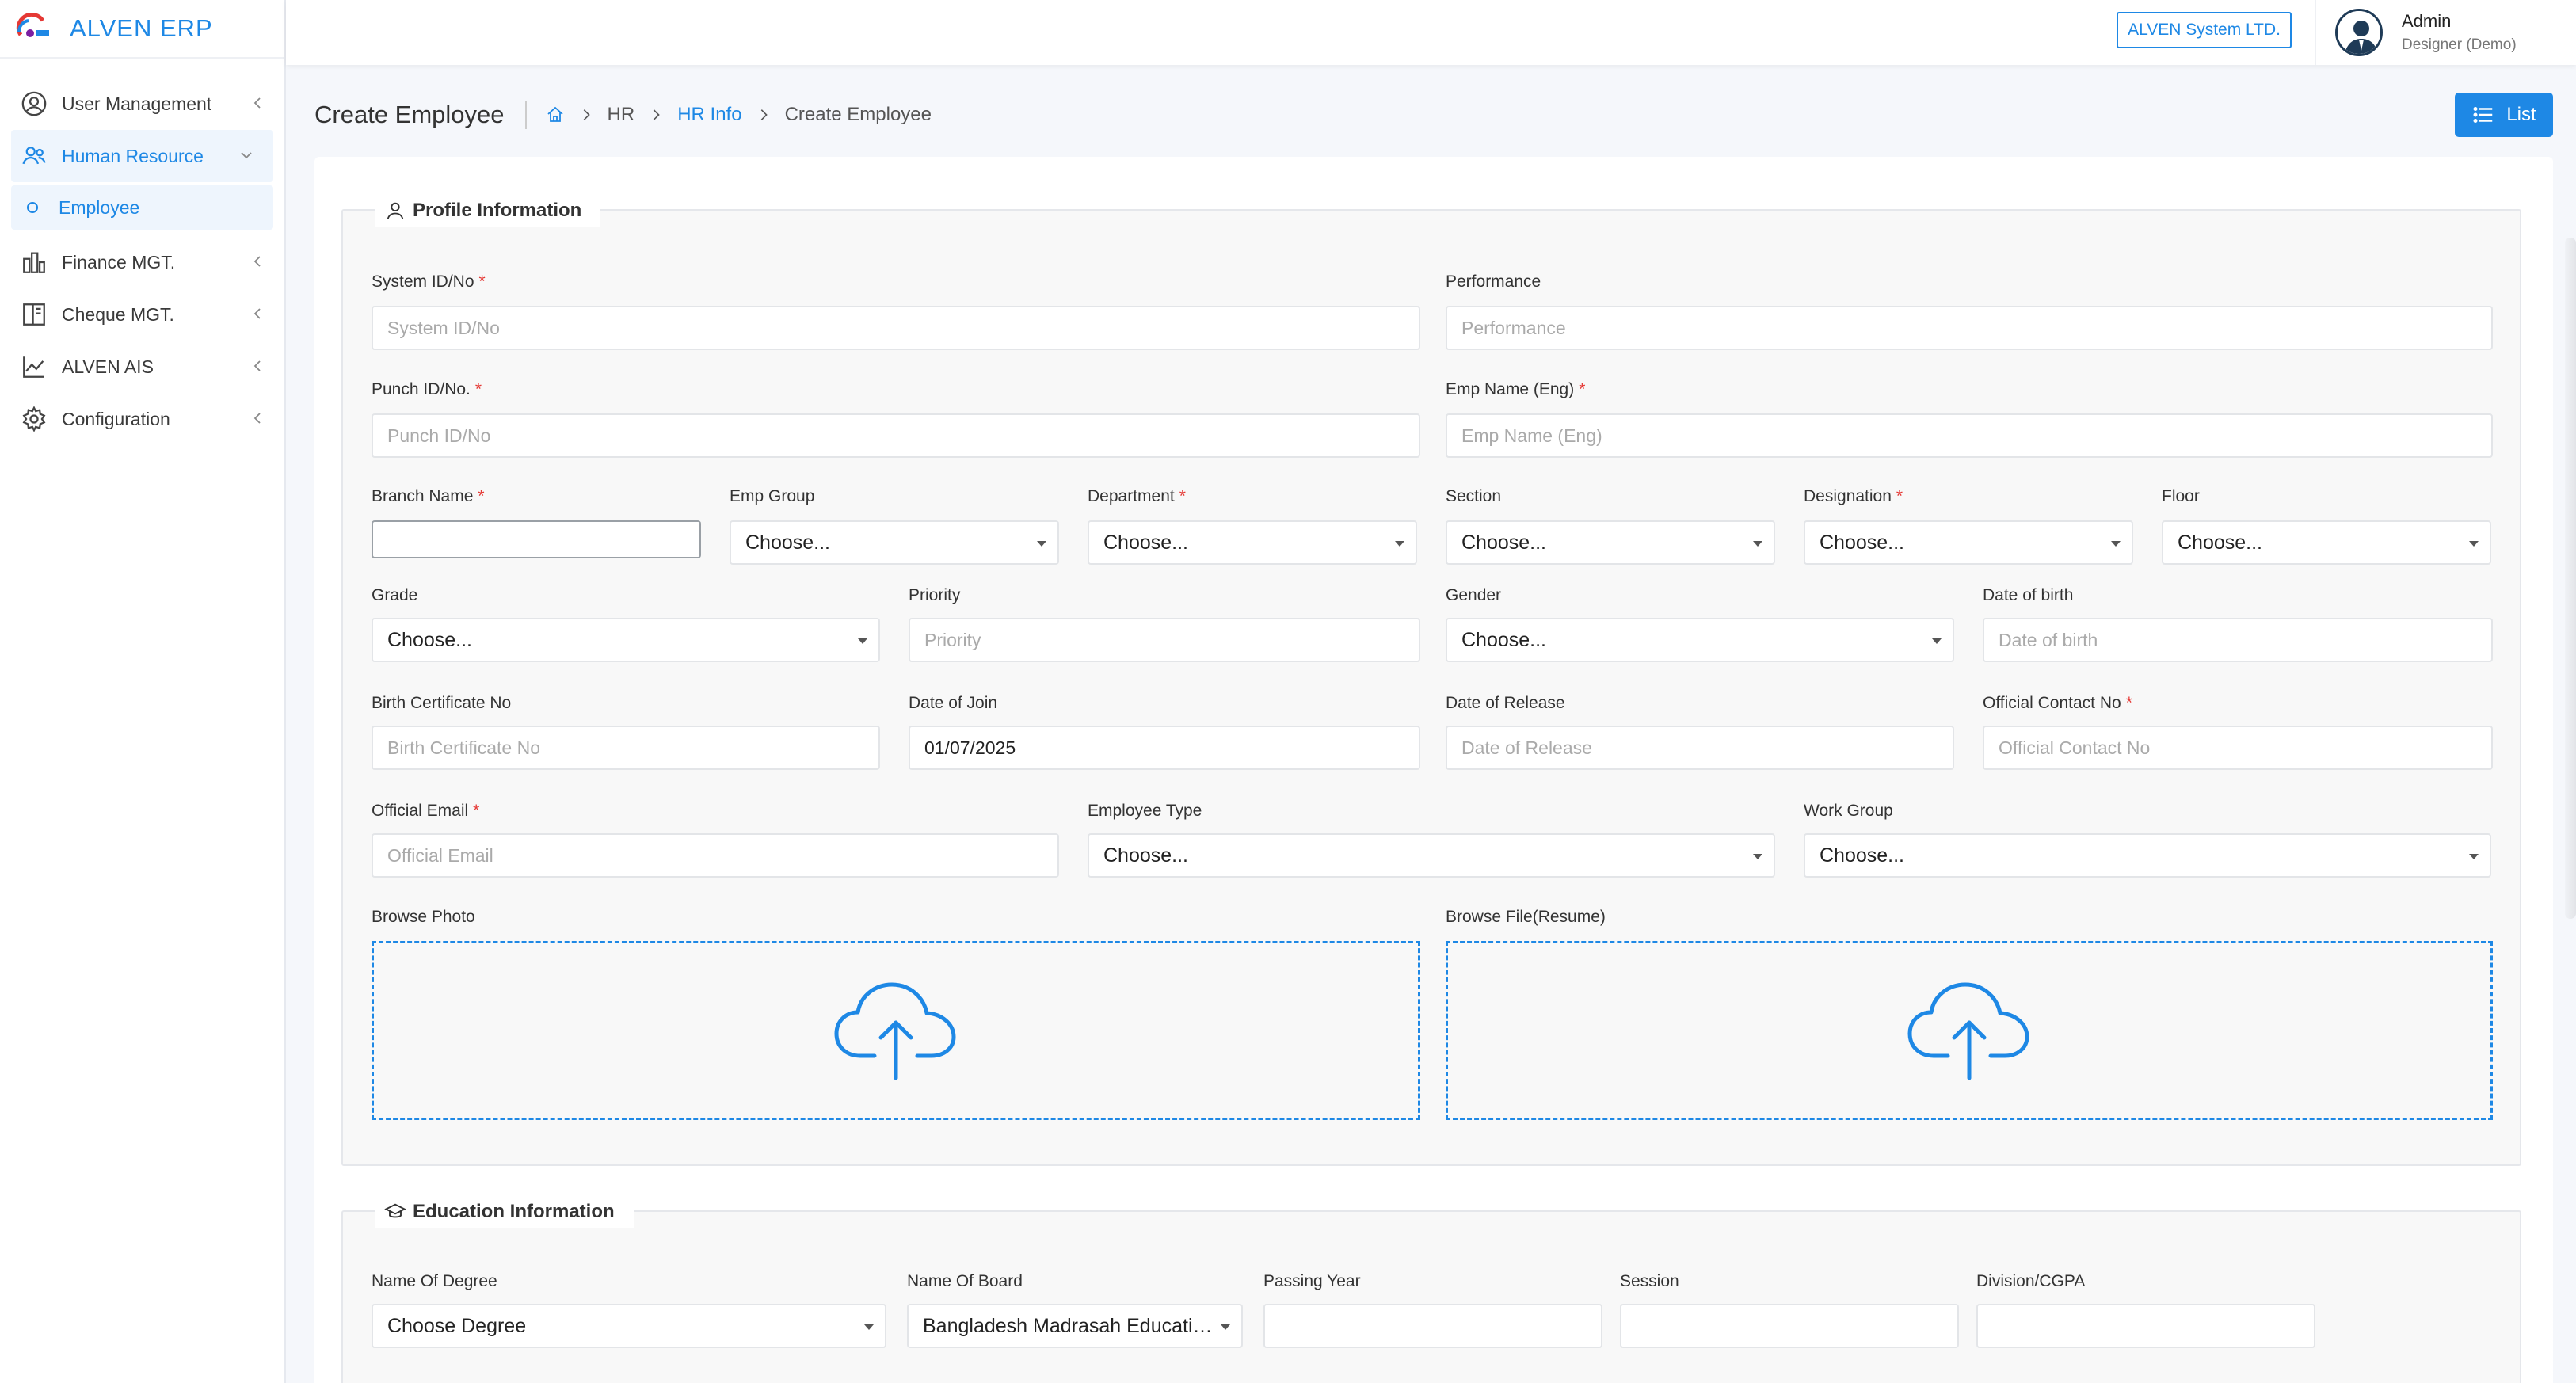  I want to click on dor-label: Date of Release, so click(1506, 703).